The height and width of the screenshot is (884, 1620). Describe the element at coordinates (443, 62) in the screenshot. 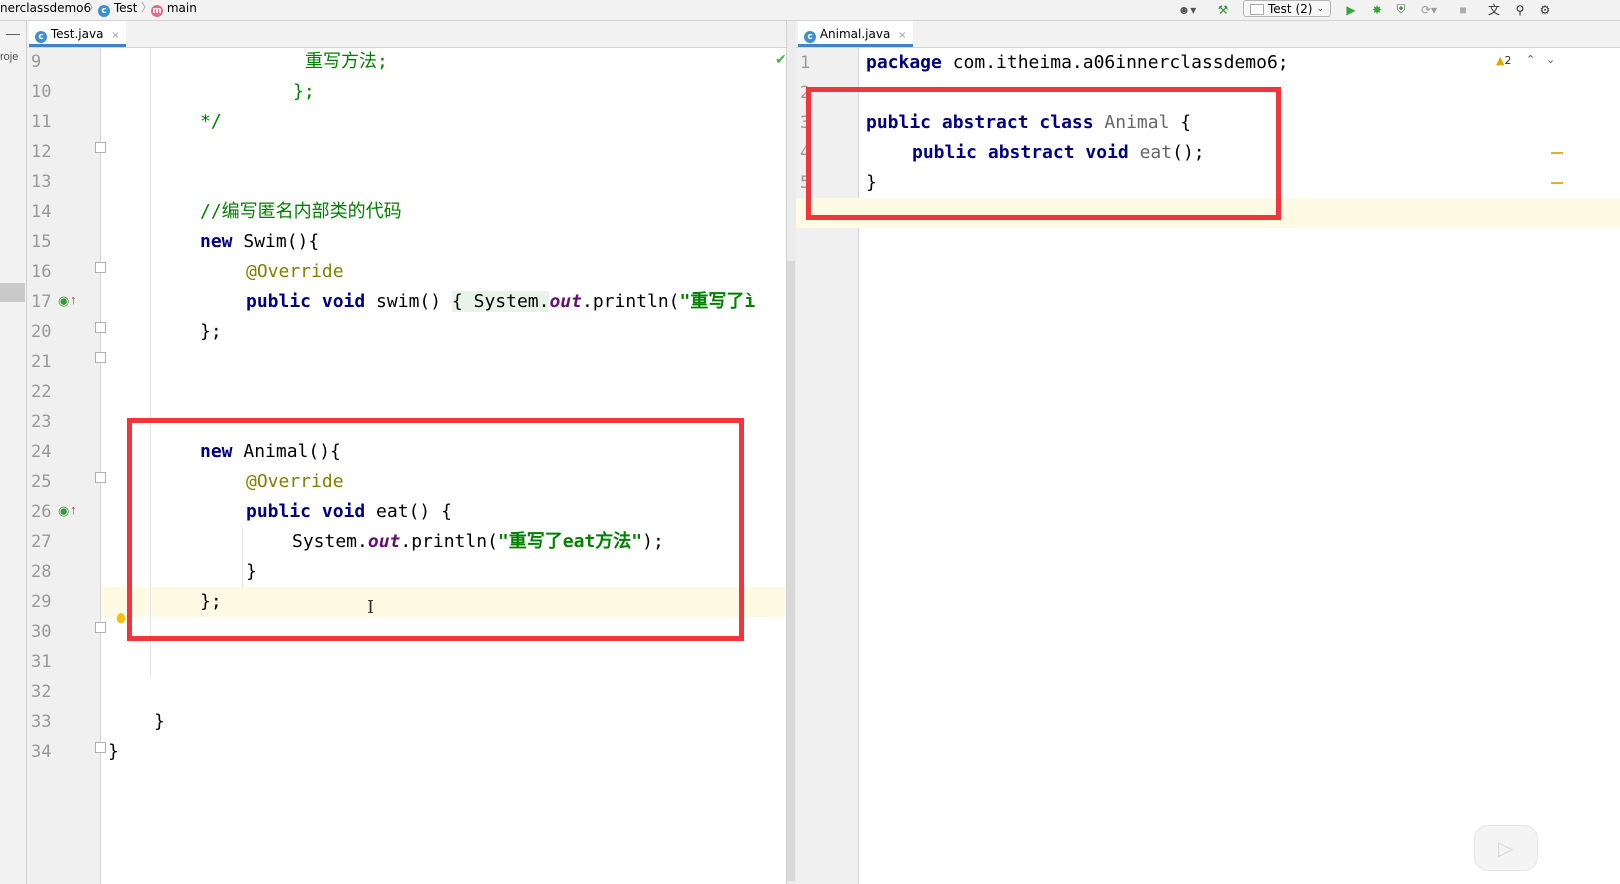

I see `code-line-9: 重写方法;` at that location.